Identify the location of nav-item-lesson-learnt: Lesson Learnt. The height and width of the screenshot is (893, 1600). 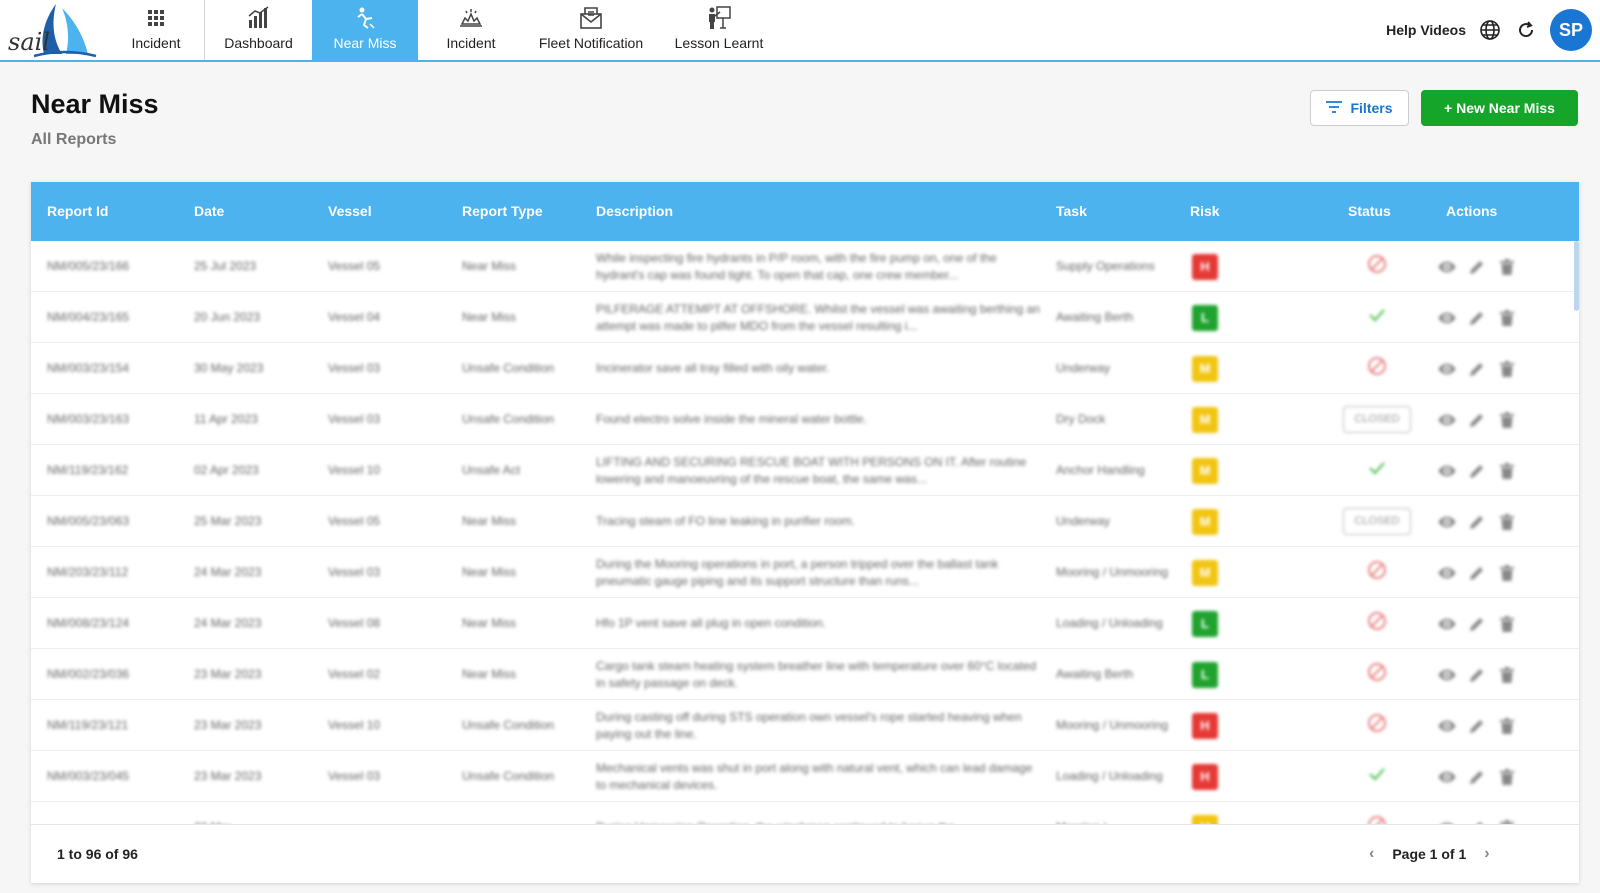
(719, 30).